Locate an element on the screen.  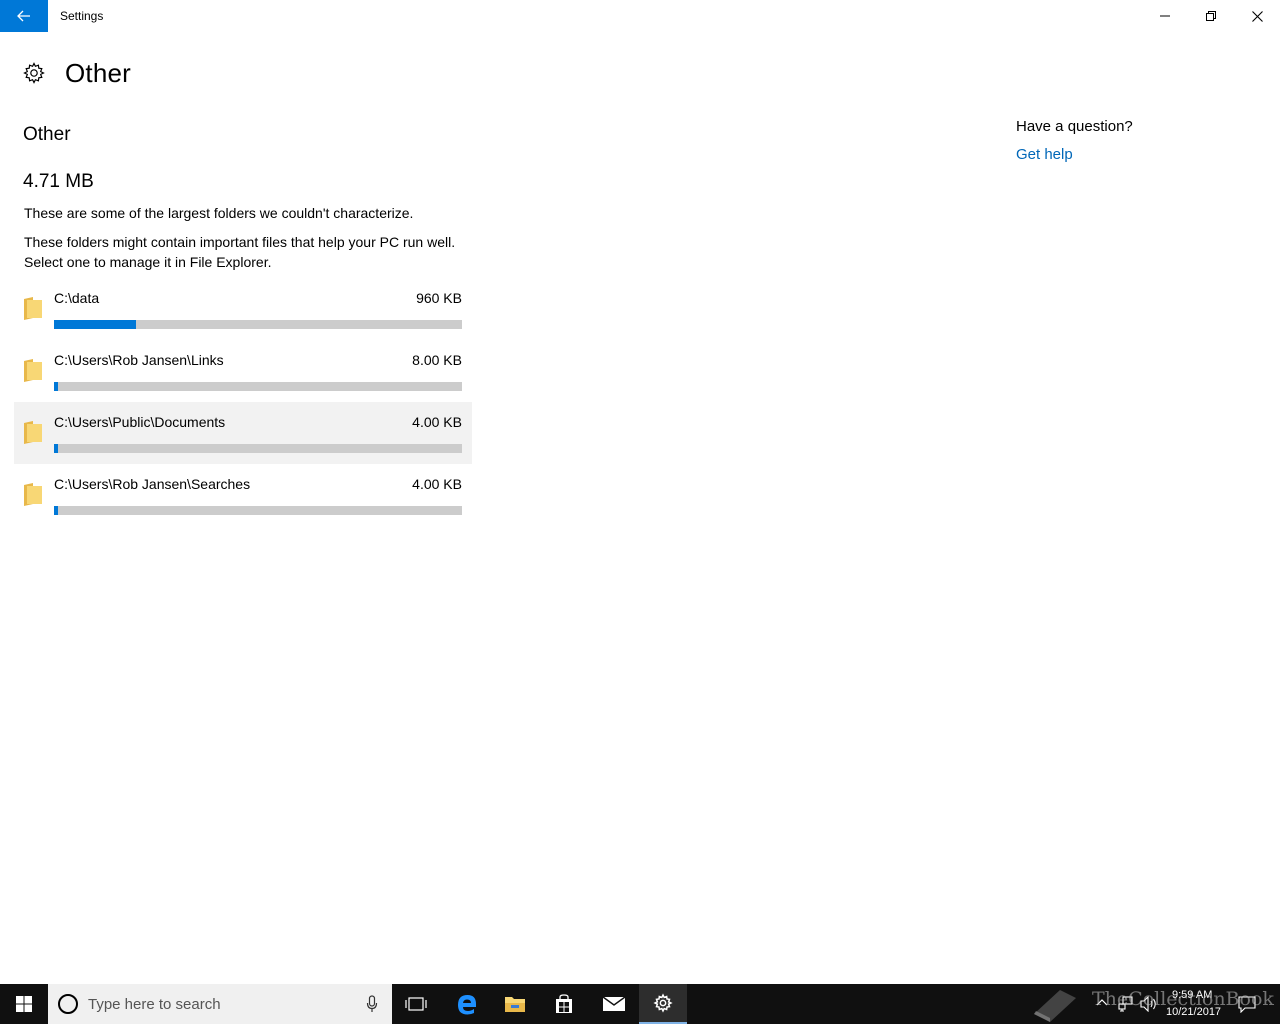
folder-path: C:\Users\Public\Documents is located at coordinates (140, 422).